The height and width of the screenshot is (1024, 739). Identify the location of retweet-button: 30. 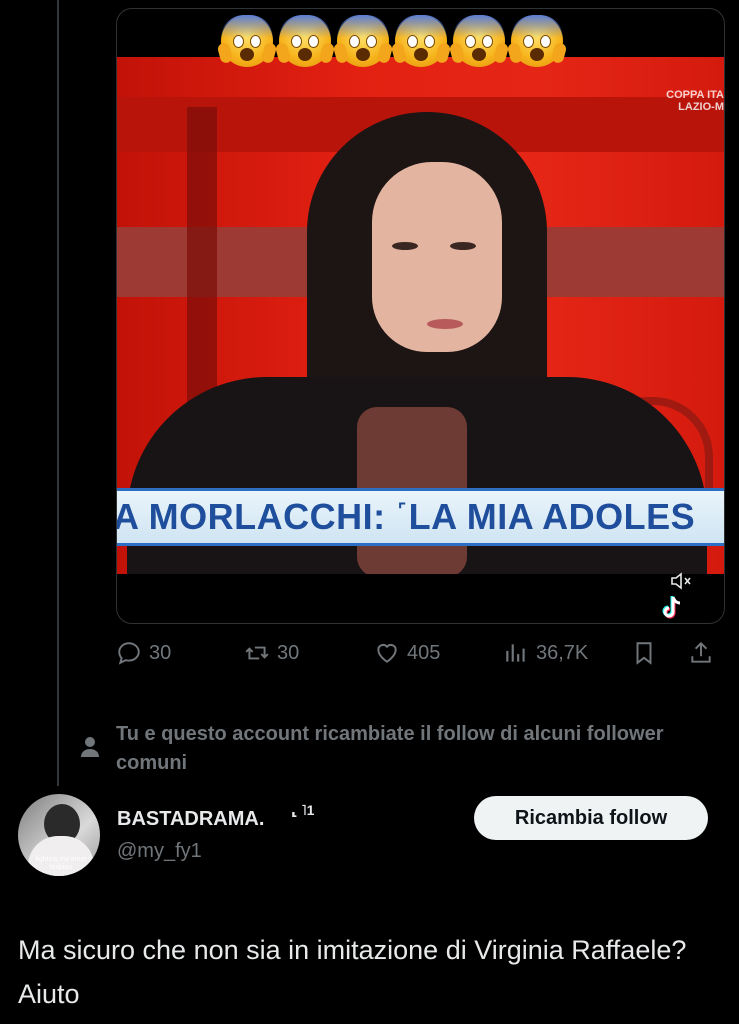
(271, 653).